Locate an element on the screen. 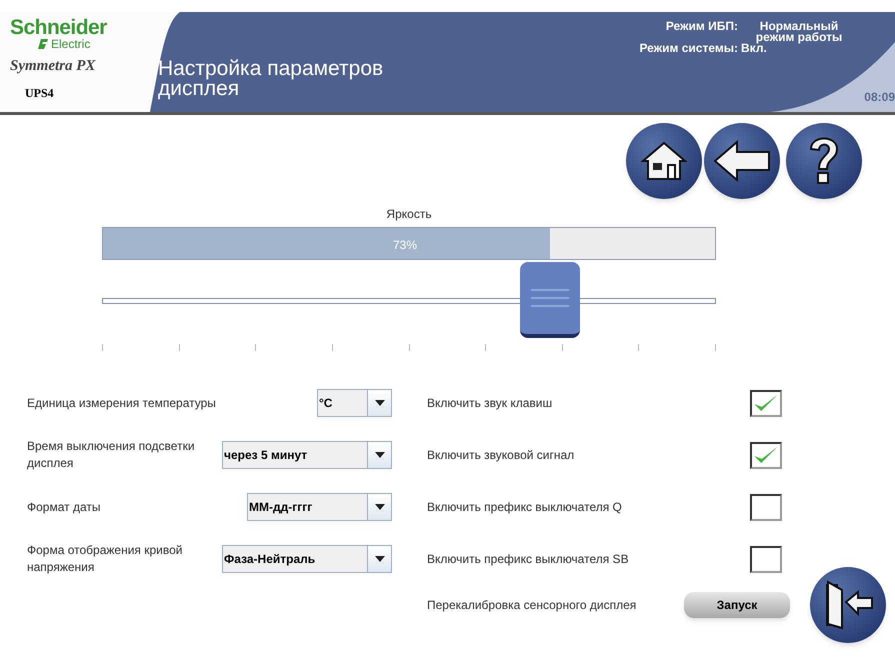 The height and width of the screenshot is (665, 895). dropdown: °C is located at coordinates (354, 403).